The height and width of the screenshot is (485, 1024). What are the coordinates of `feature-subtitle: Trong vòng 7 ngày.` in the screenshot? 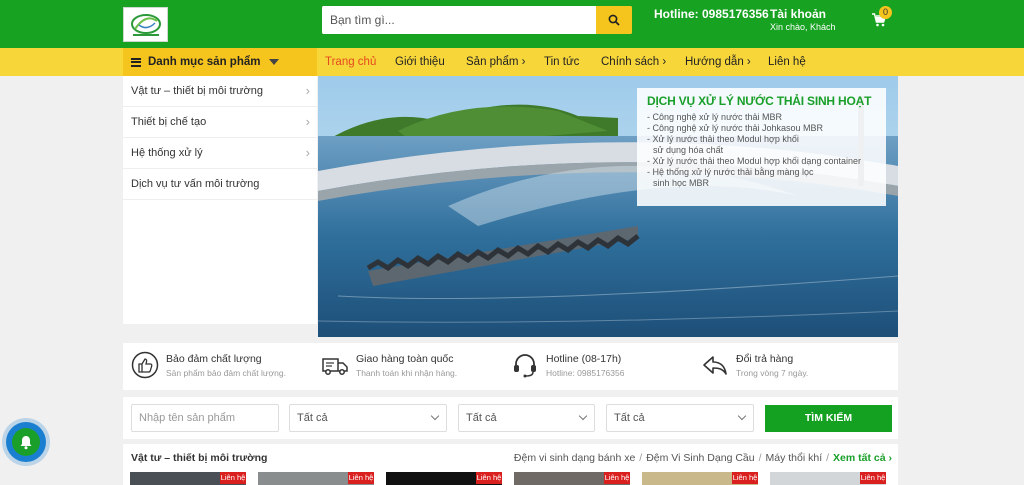 It's located at (772, 373).